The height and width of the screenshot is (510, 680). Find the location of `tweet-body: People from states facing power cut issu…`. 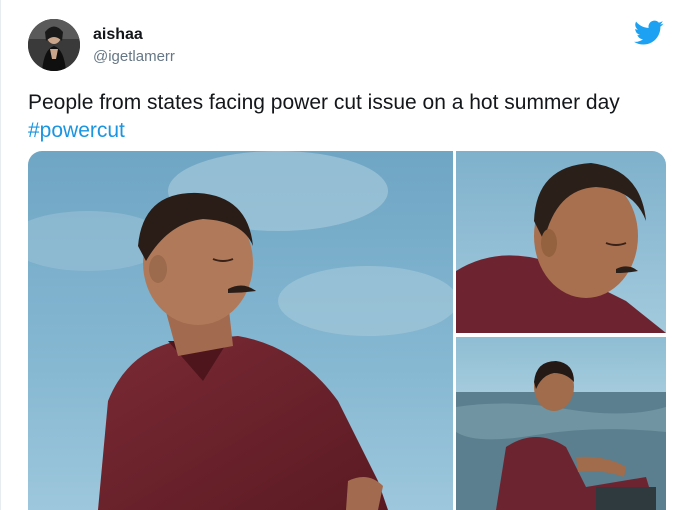

tweet-body: People from states facing power cut issu… is located at coordinates (324, 102).